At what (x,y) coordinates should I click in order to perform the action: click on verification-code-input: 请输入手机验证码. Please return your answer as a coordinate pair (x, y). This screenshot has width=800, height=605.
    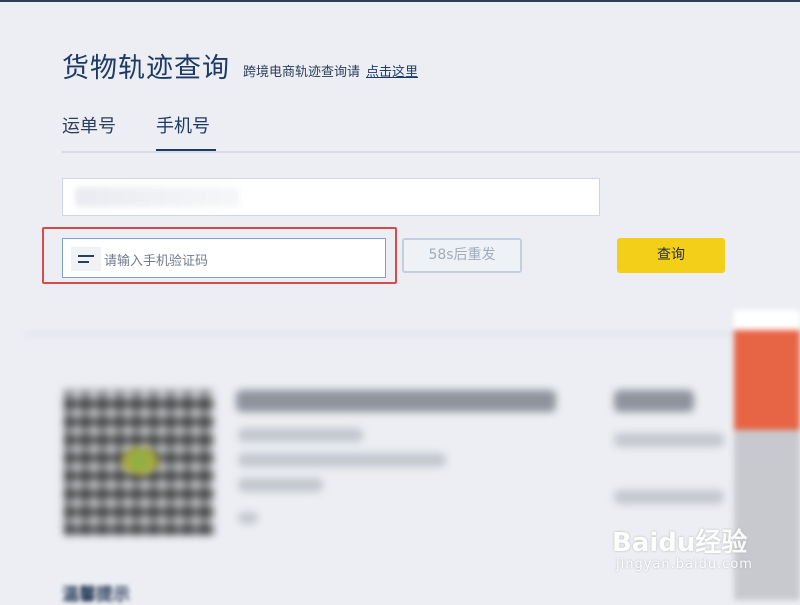
    Looking at the image, I should click on (224, 258).